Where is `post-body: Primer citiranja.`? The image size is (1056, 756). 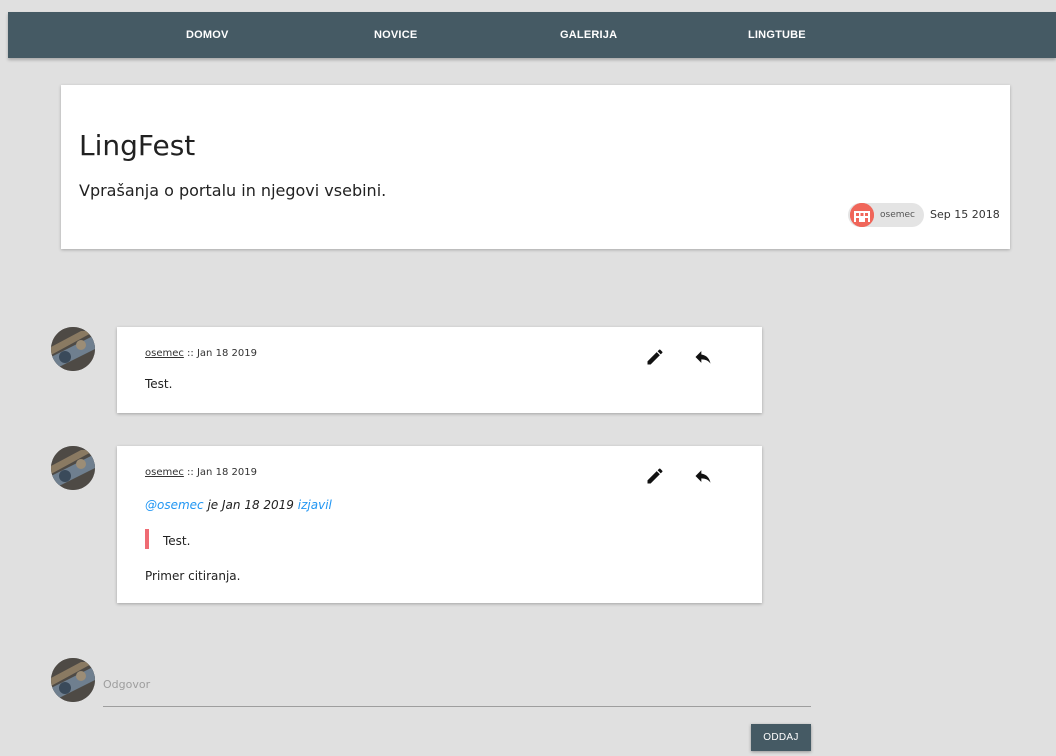
post-body: Primer citiranja. is located at coordinates (193, 576).